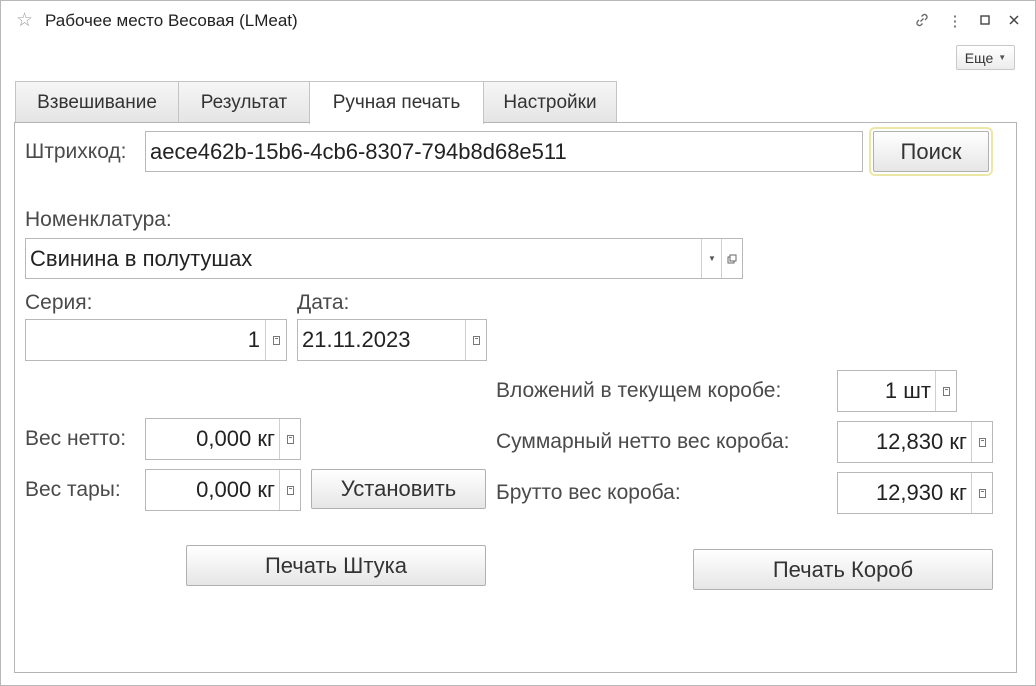 The image size is (1036, 686). What do you see at coordinates (59, 302) in the screenshot?
I see `series-label: Серия:` at bounding box center [59, 302].